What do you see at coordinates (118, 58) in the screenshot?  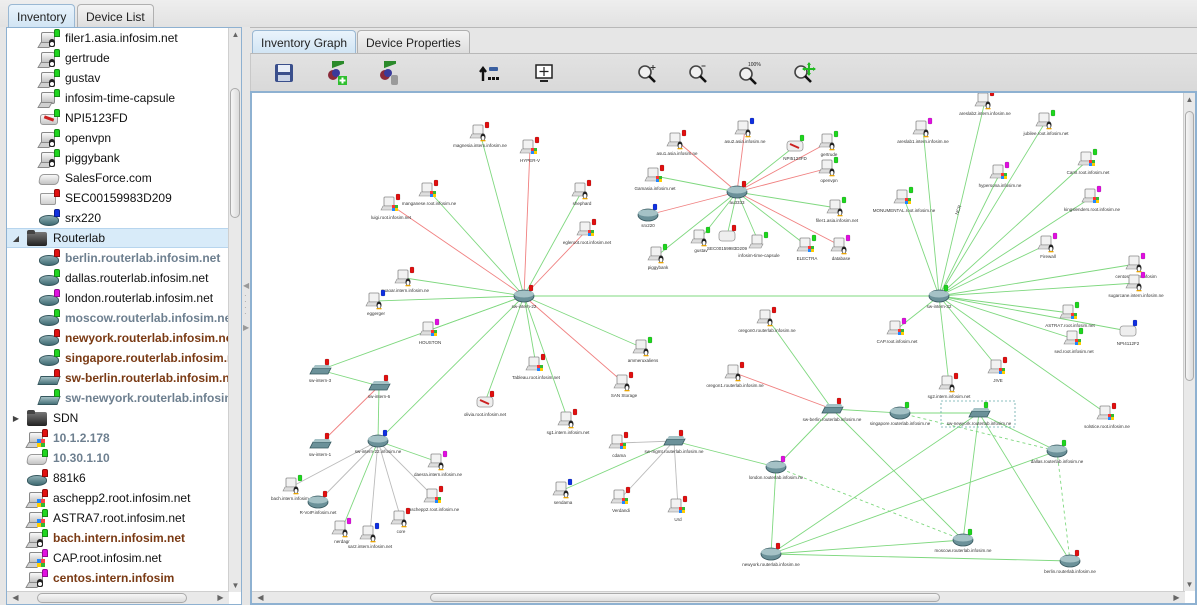 I see `tree-item: gertrude` at bounding box center [118, 58].